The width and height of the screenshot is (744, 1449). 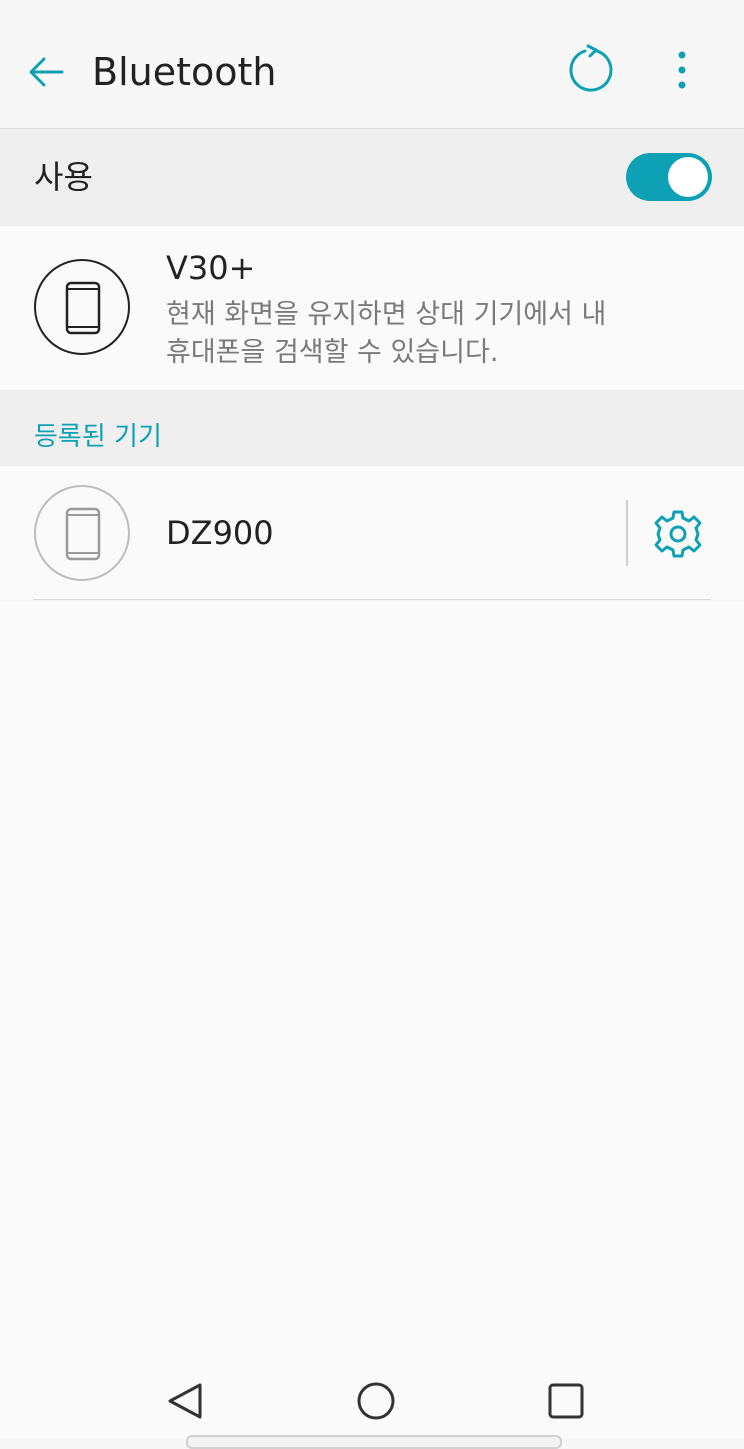 I want to click on more-vert-icon, so click(x=682, y=70).